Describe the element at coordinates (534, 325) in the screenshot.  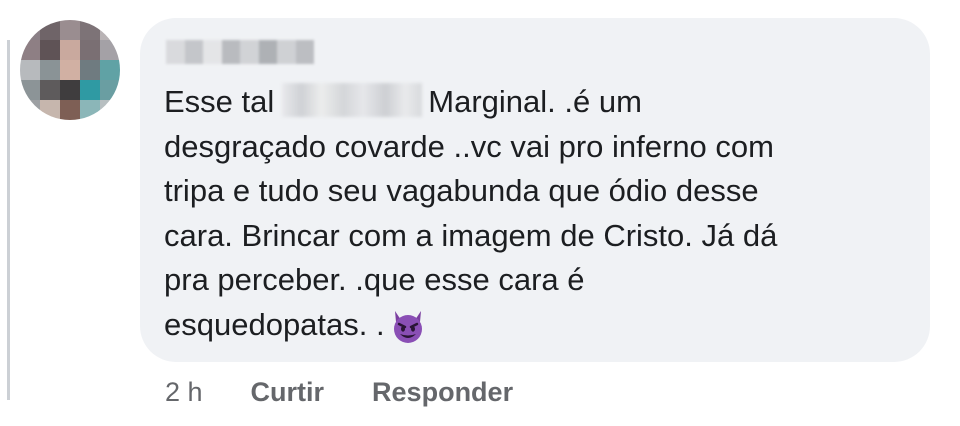
I see `comment-line: esquedopatas. .` at that location.